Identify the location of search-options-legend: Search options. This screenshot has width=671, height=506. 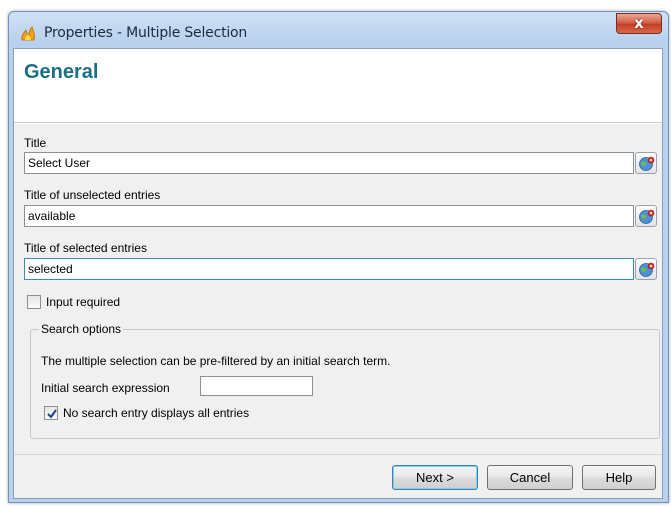
(81, 329).